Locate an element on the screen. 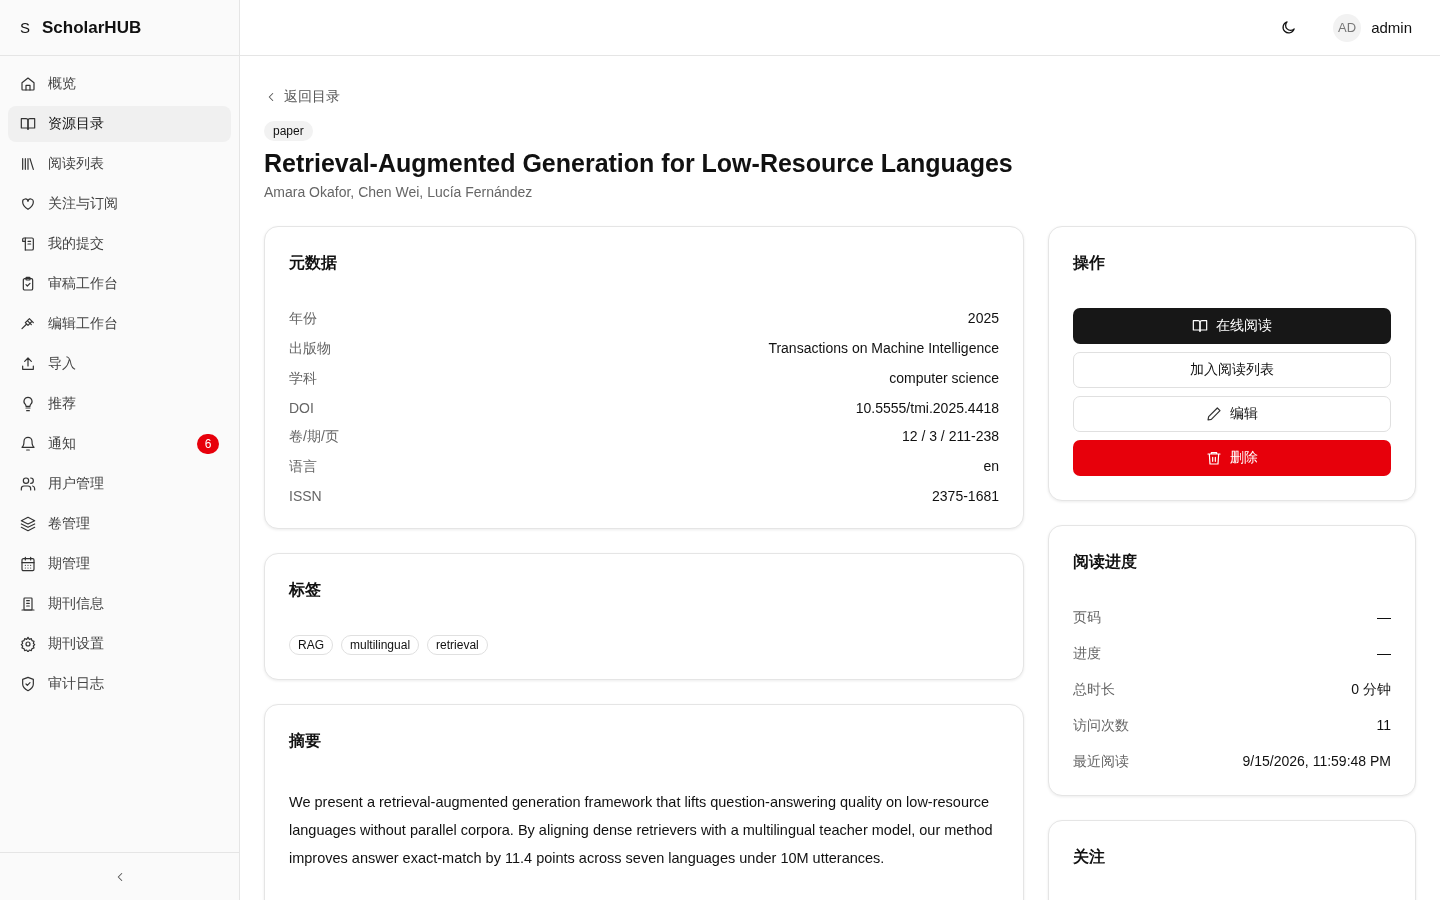 Image resolution: width=1440 pixels, height=900 pixels. card-title: 阅读进度 is located at coordinates (1105, 562).